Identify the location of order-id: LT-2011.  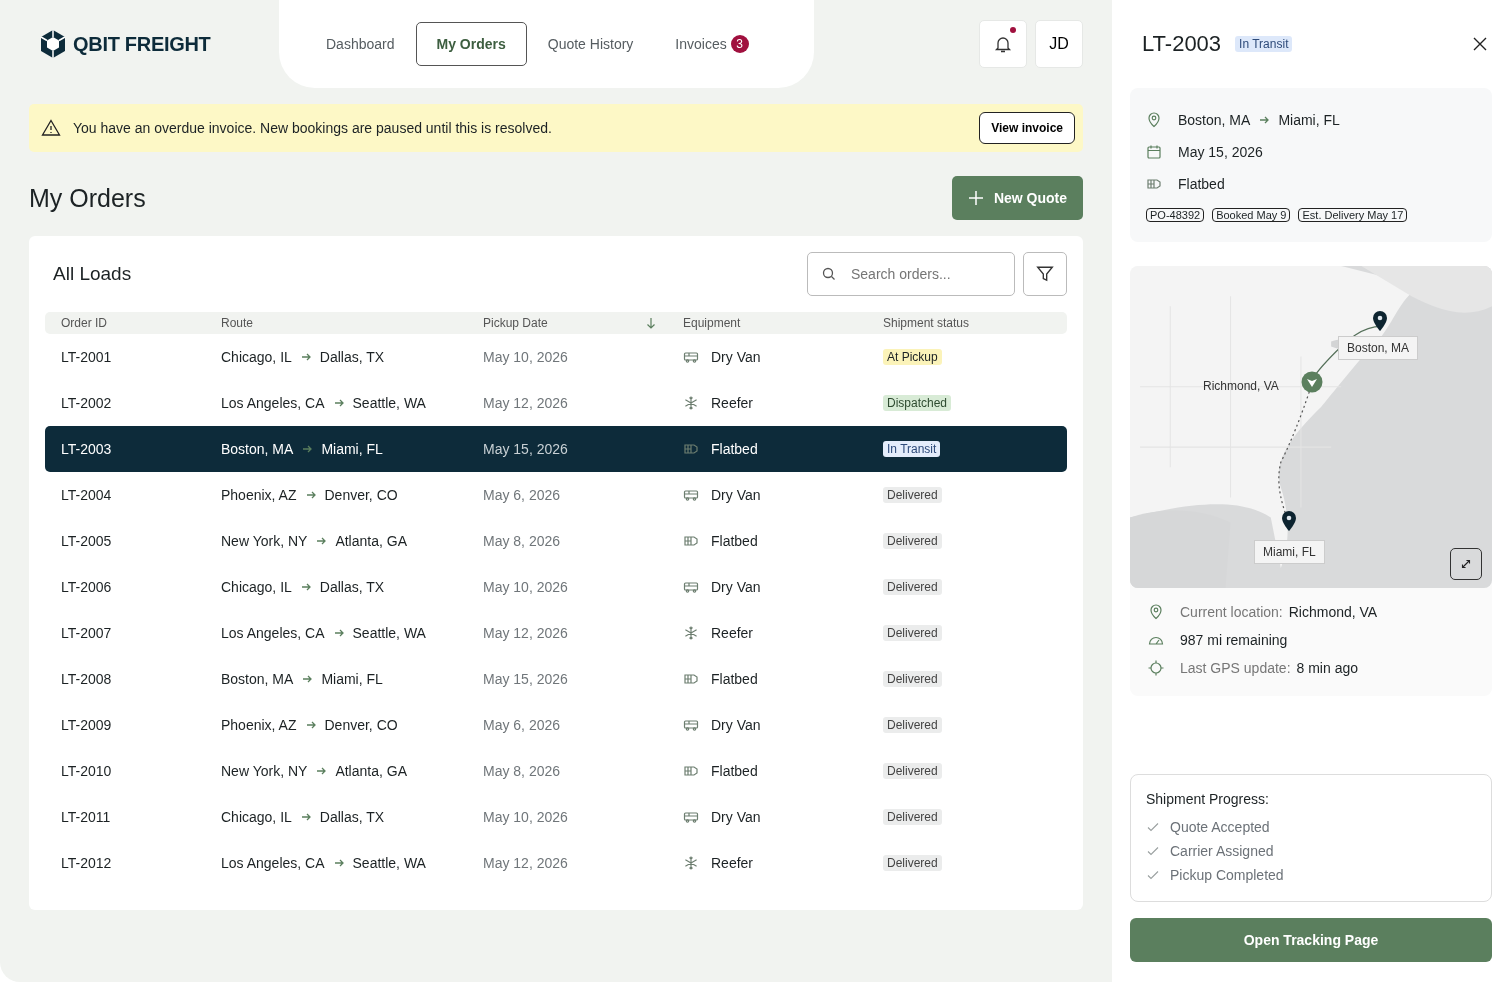
(86, 817).